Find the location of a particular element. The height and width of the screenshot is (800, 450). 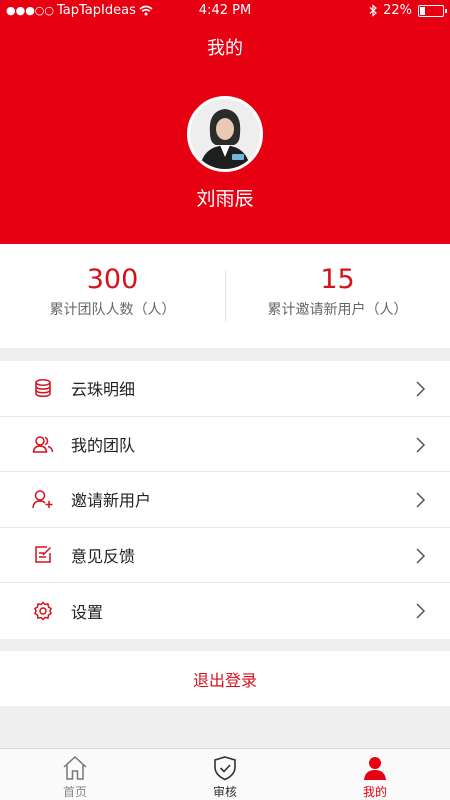

menu-item-invite-user: 邀请新用户 is located at coordinates (225, 500).